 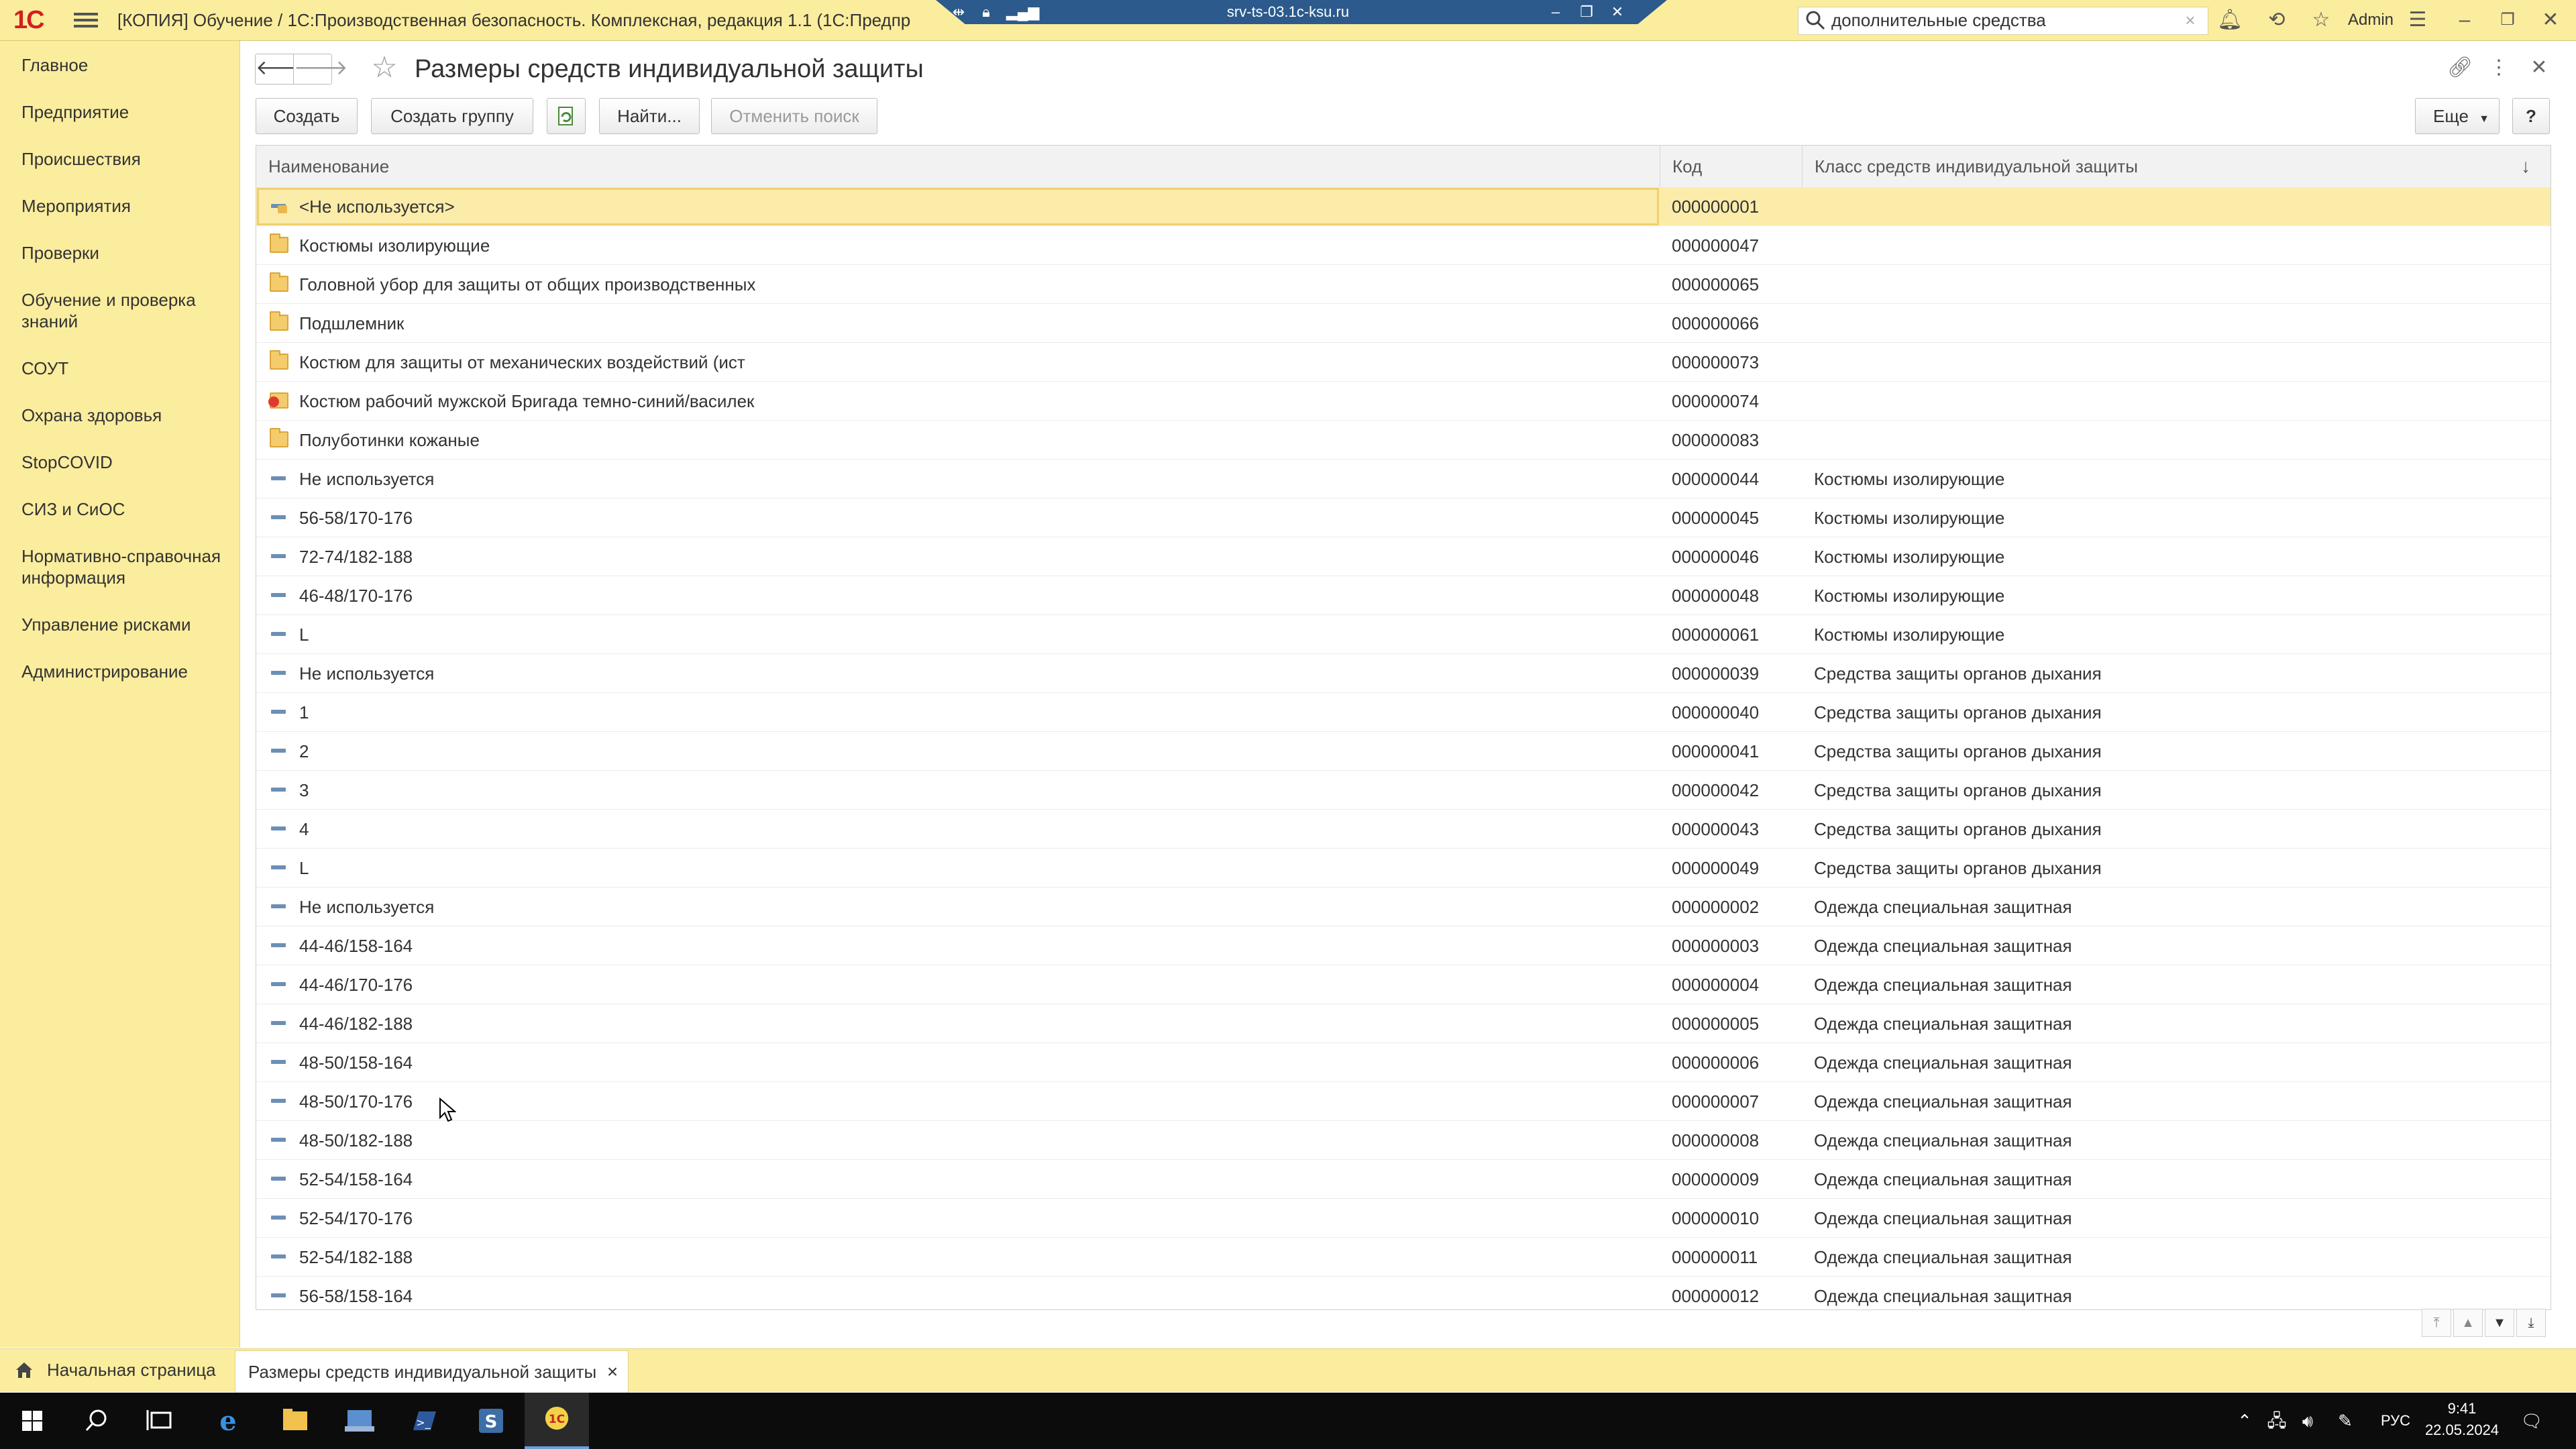 I want to click on input-language: РУС, so click(x=2395, y=1421).